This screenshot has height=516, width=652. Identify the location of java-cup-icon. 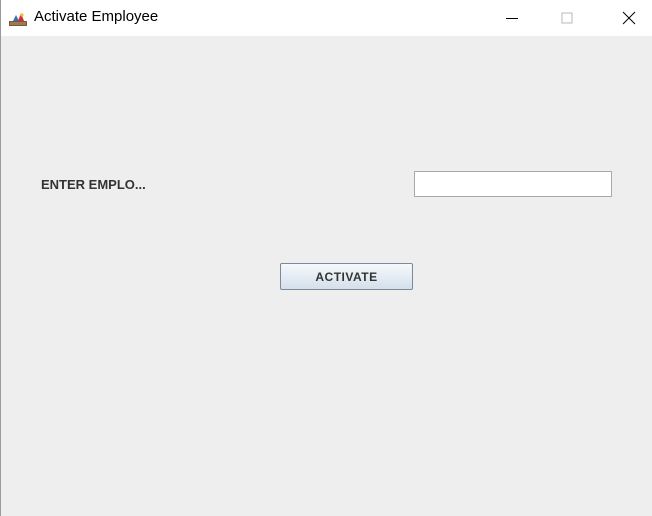
(18, 19).